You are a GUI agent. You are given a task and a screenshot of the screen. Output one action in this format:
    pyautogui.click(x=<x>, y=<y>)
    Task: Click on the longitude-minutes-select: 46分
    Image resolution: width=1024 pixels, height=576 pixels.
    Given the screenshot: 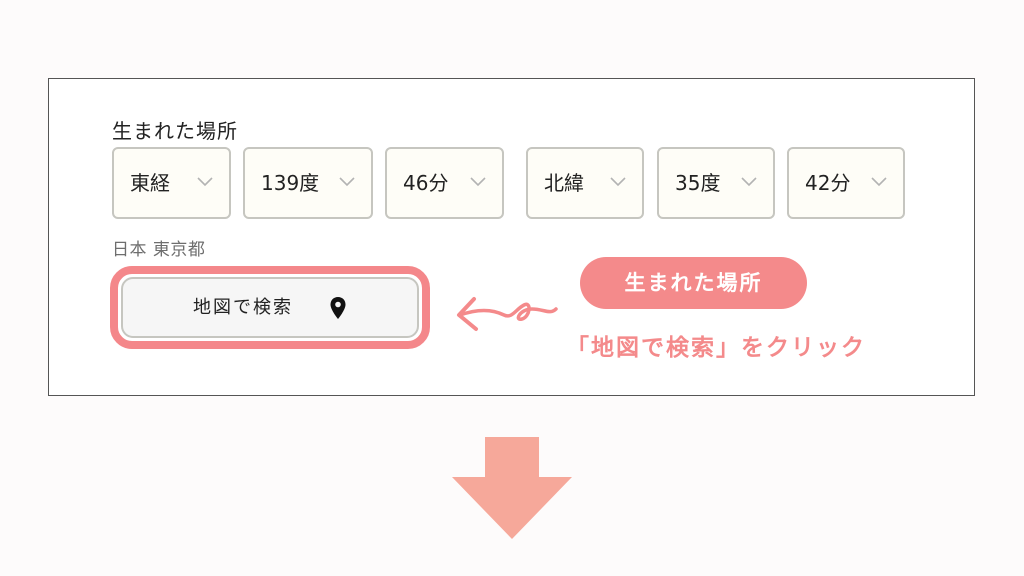 What is the action you would take?
    pyautogui.click(x=444, y=183)
    